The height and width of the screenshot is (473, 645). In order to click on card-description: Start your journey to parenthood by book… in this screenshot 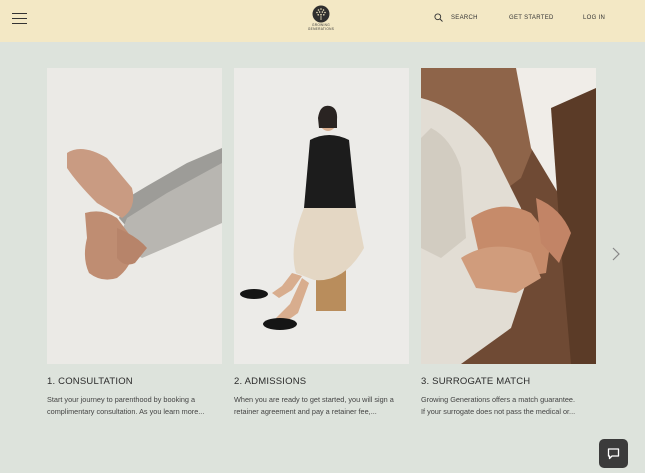, I will do `click(134, 405)`.